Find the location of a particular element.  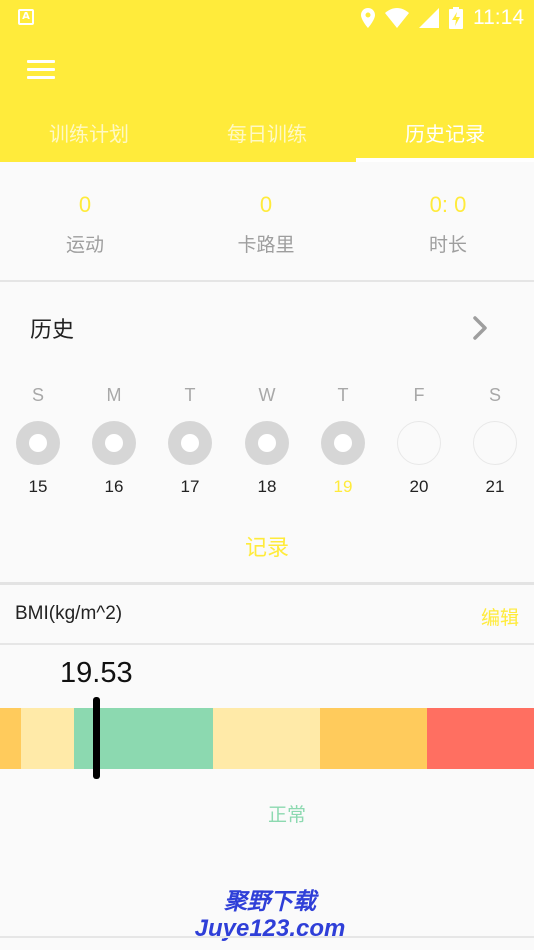

stat-workouts: 0 运动 is located at coordinates (85, 209).